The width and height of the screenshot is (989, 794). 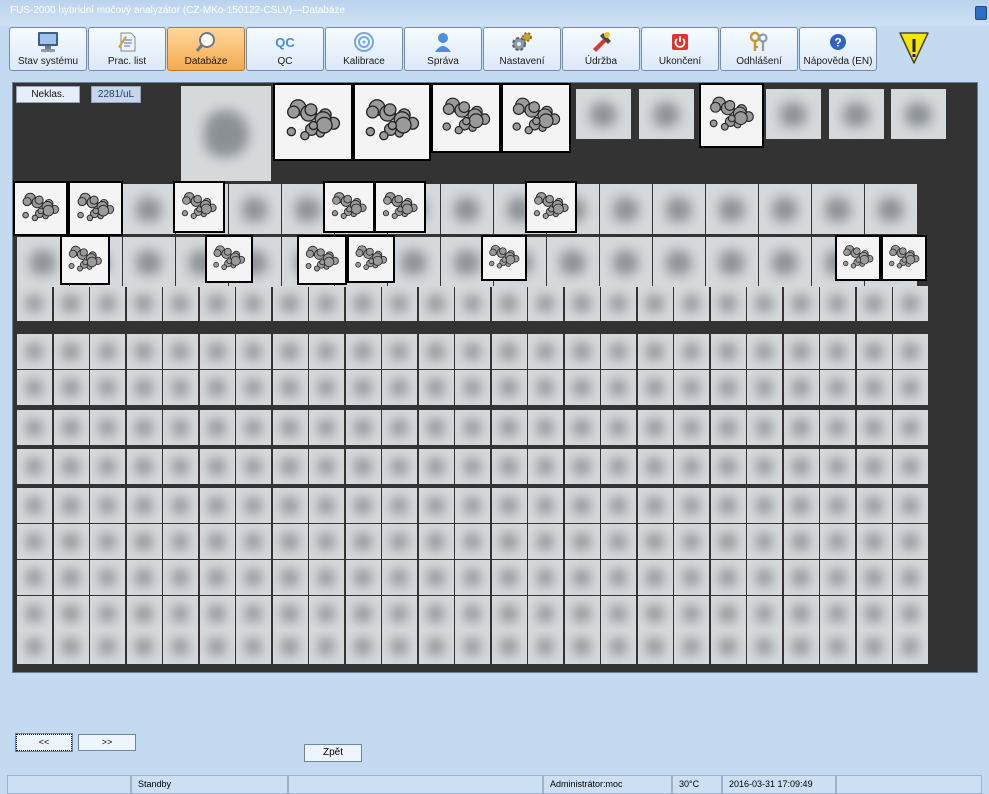 I want to click on toolbar-button-database: Databáze, so click(x=206, y=49).